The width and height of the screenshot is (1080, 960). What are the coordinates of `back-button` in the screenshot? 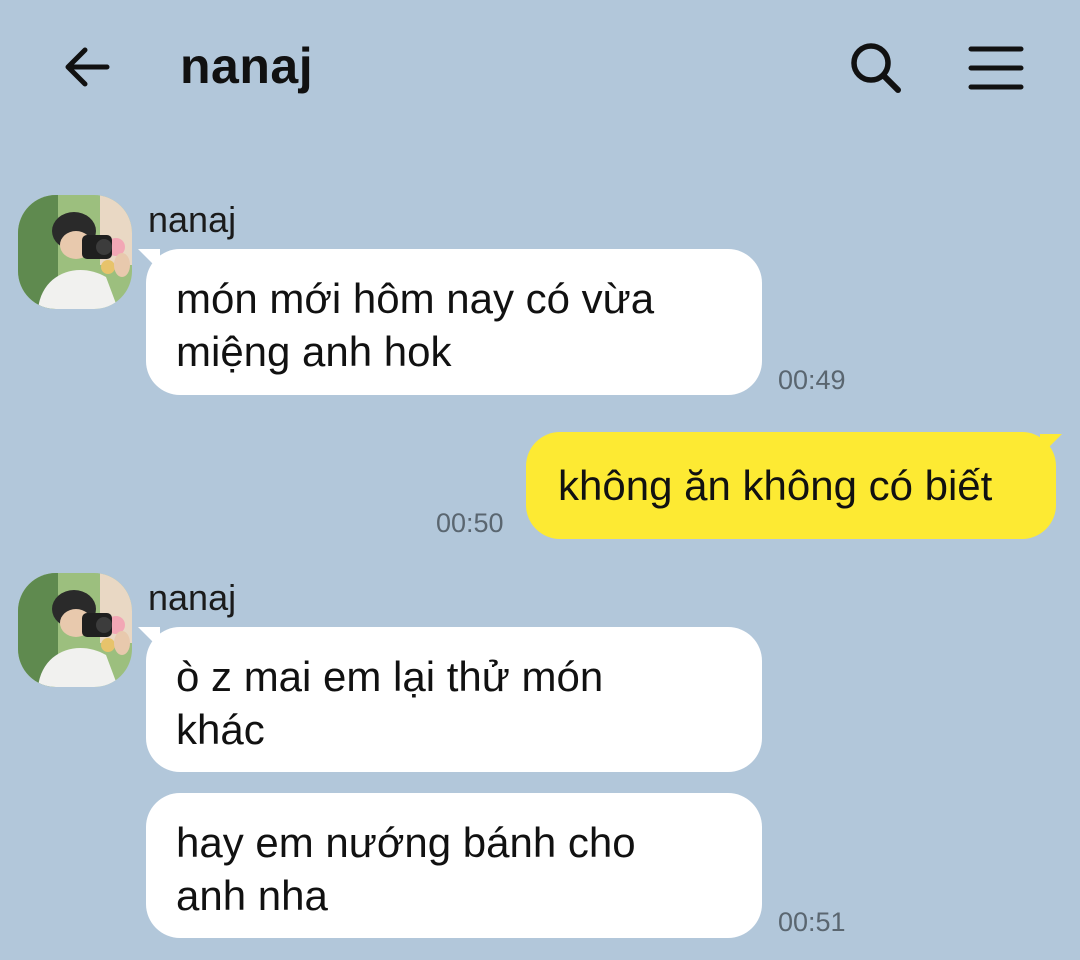 It's located at (87, 67).